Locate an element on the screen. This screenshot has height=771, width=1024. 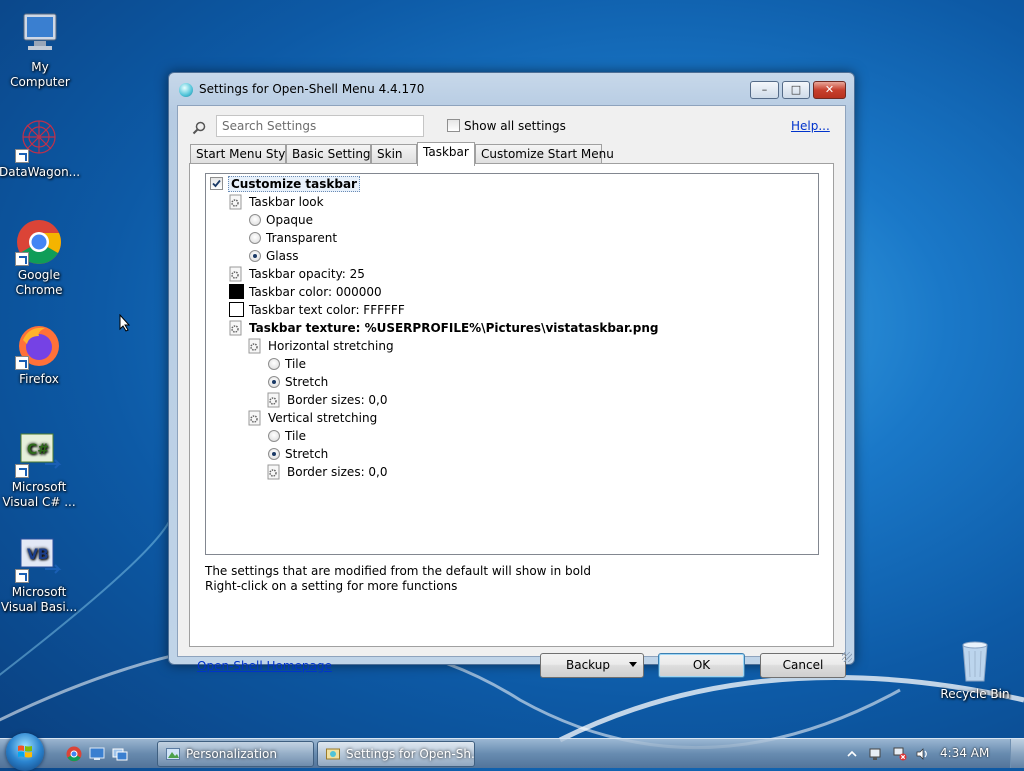
show-all-settings-label: Show all settings is located at coordinates (515, 125).